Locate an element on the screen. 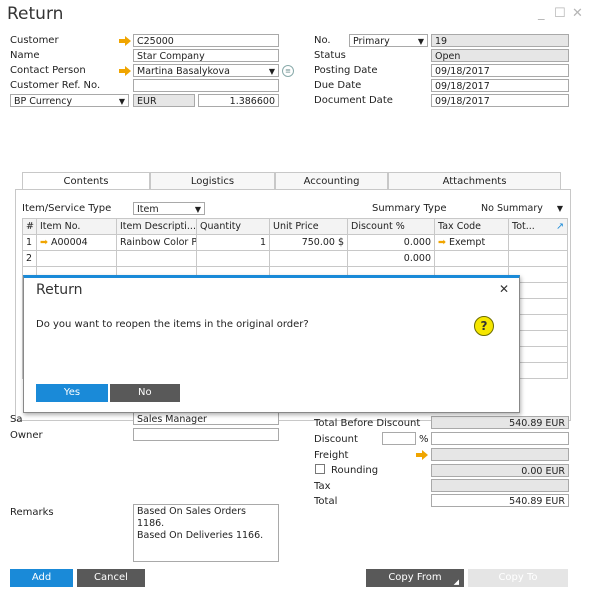  name-field: Star Company is located at coordinates (206, 55).